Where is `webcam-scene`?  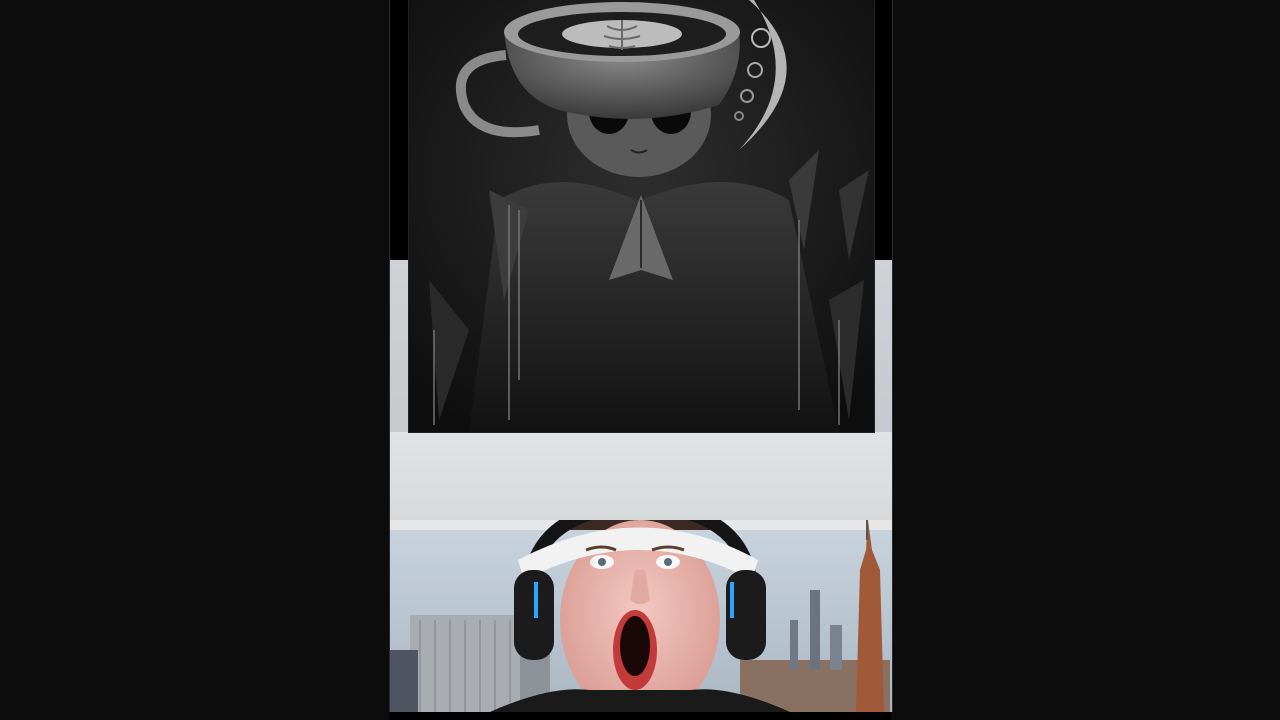
webcam-scene is located at coordinates (641, 616).